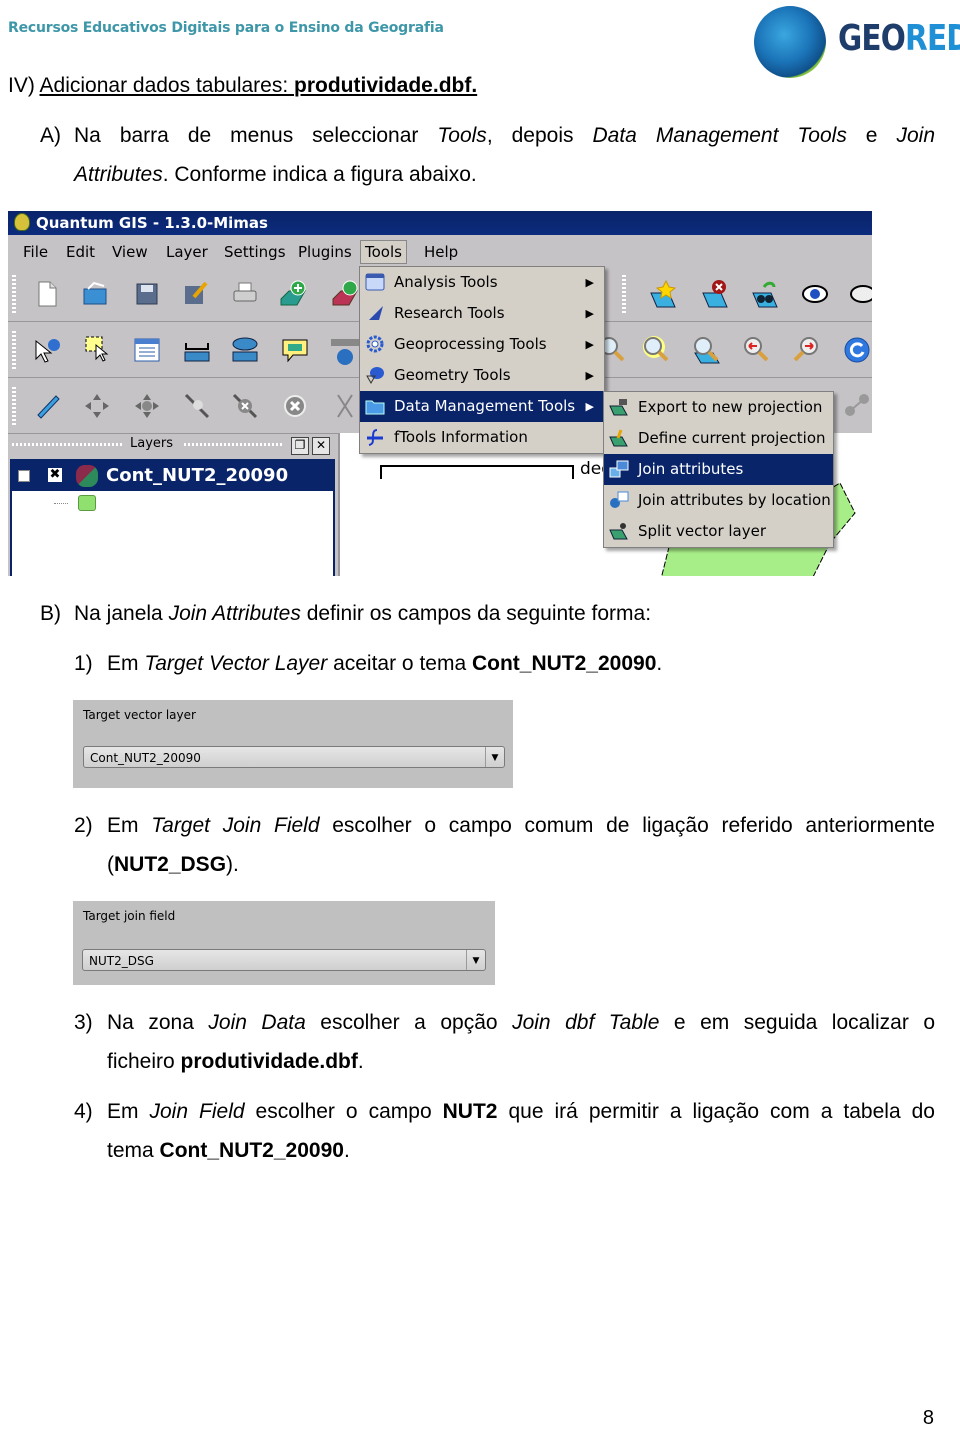 This screenshot has height=1430, width=960. I want to click on close-dock-button: ✕, so click(321, 446).